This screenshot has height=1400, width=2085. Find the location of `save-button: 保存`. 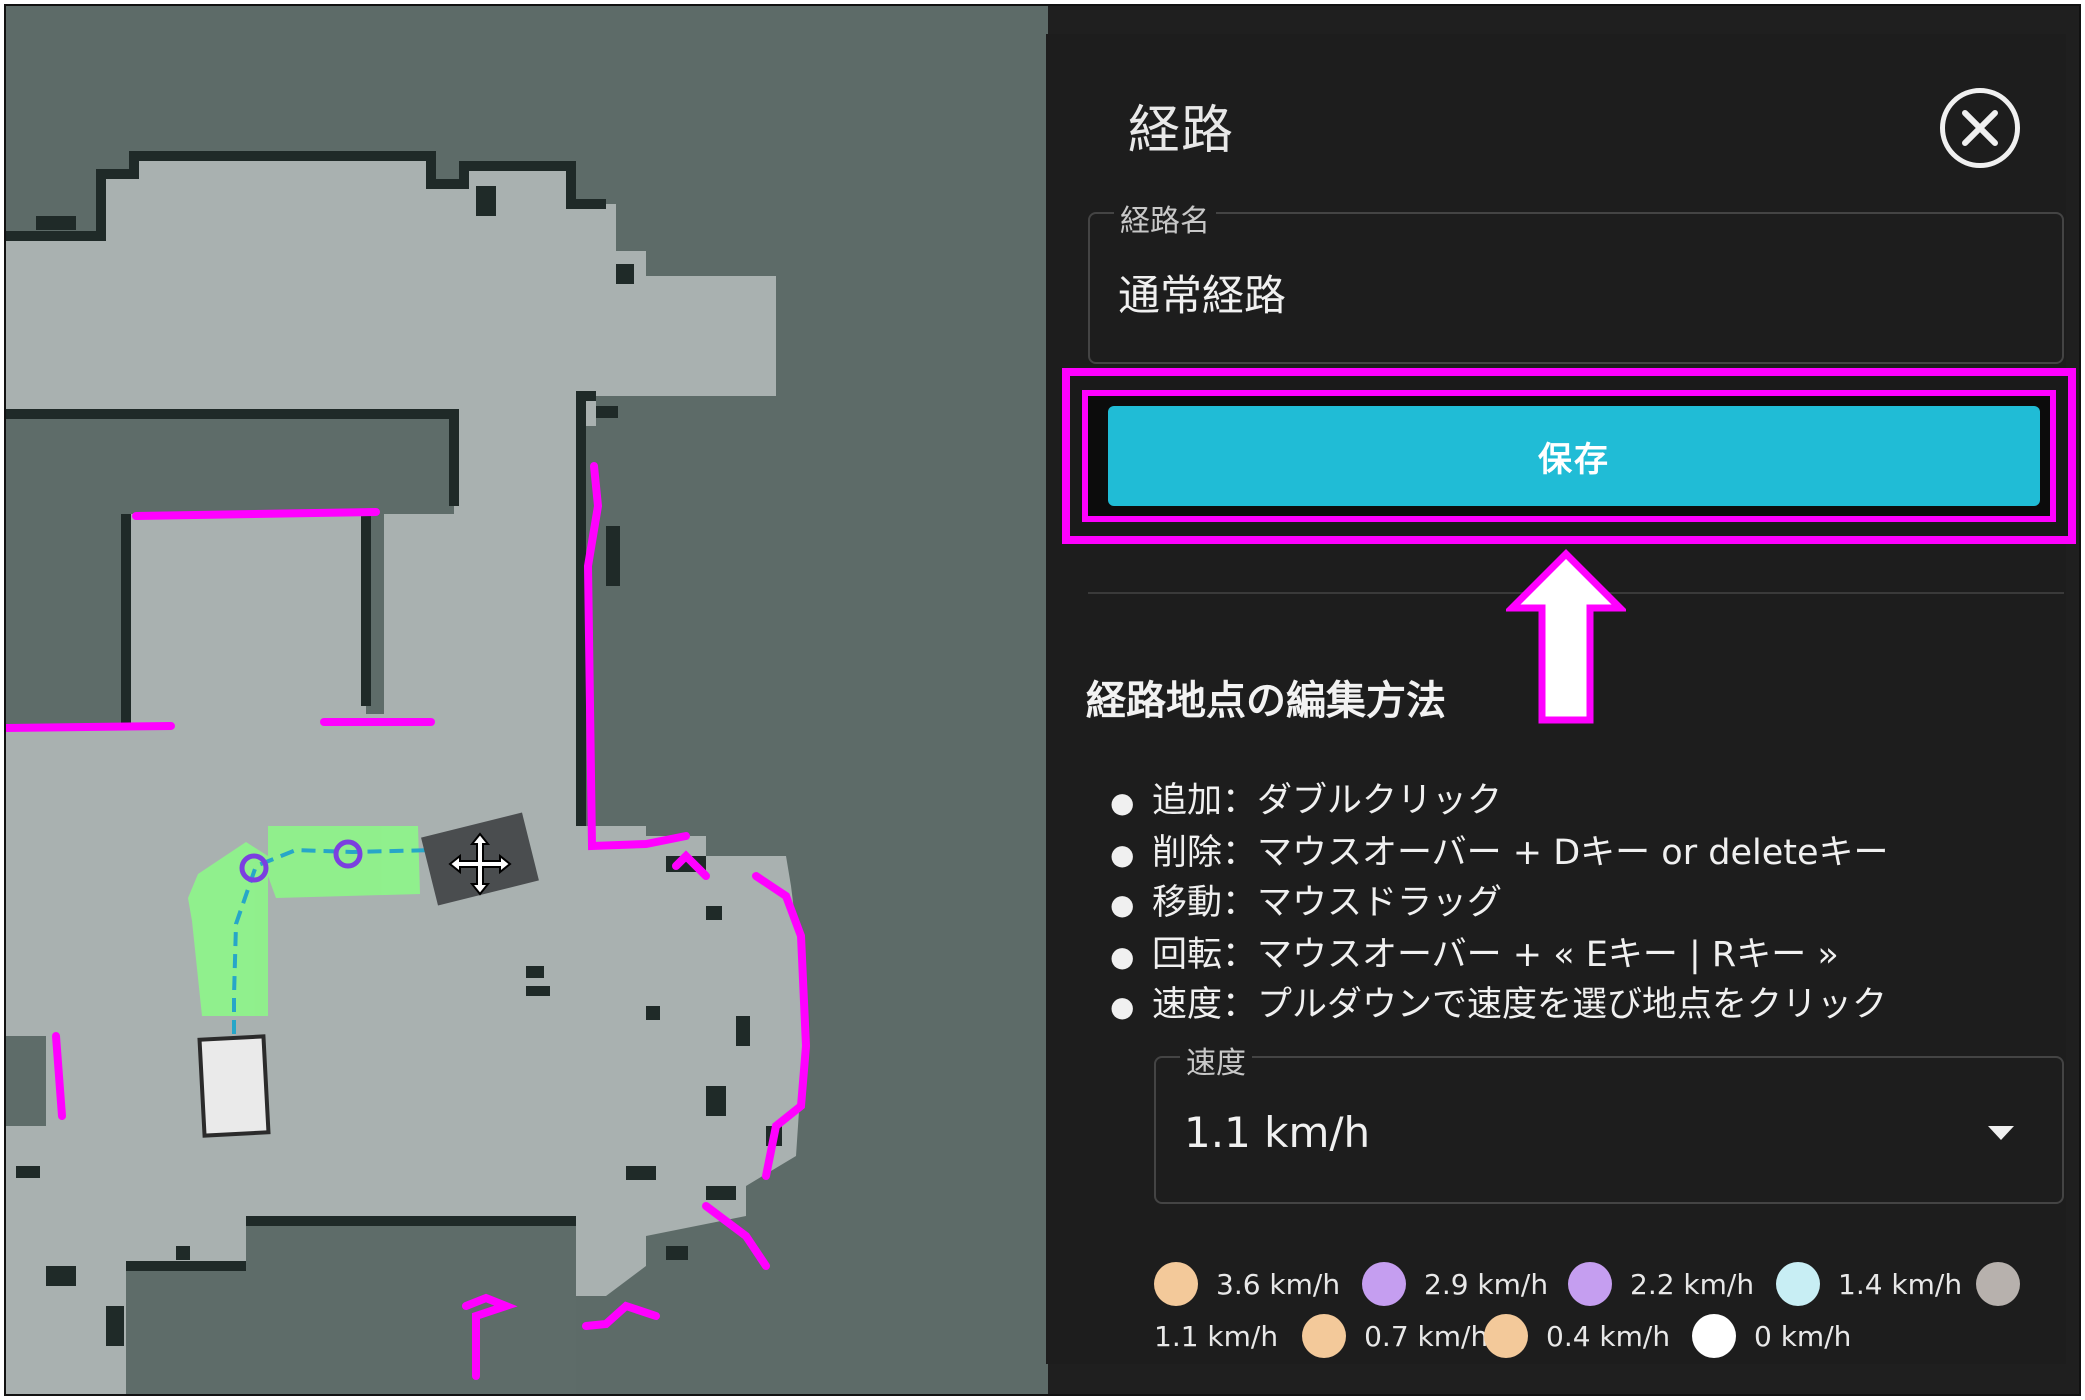

save-button: 保存 is located at coordinates (1574, 456).